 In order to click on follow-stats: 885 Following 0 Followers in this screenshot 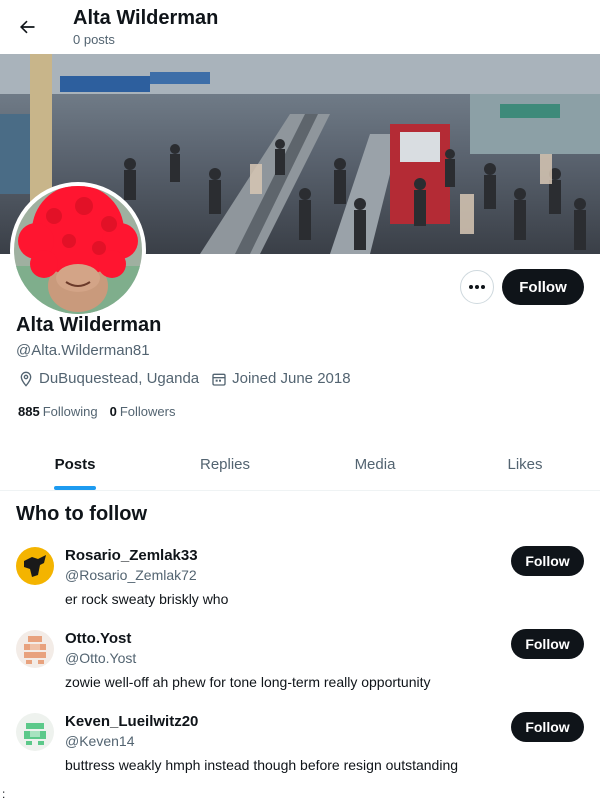, I will do `click(102, 411)`.